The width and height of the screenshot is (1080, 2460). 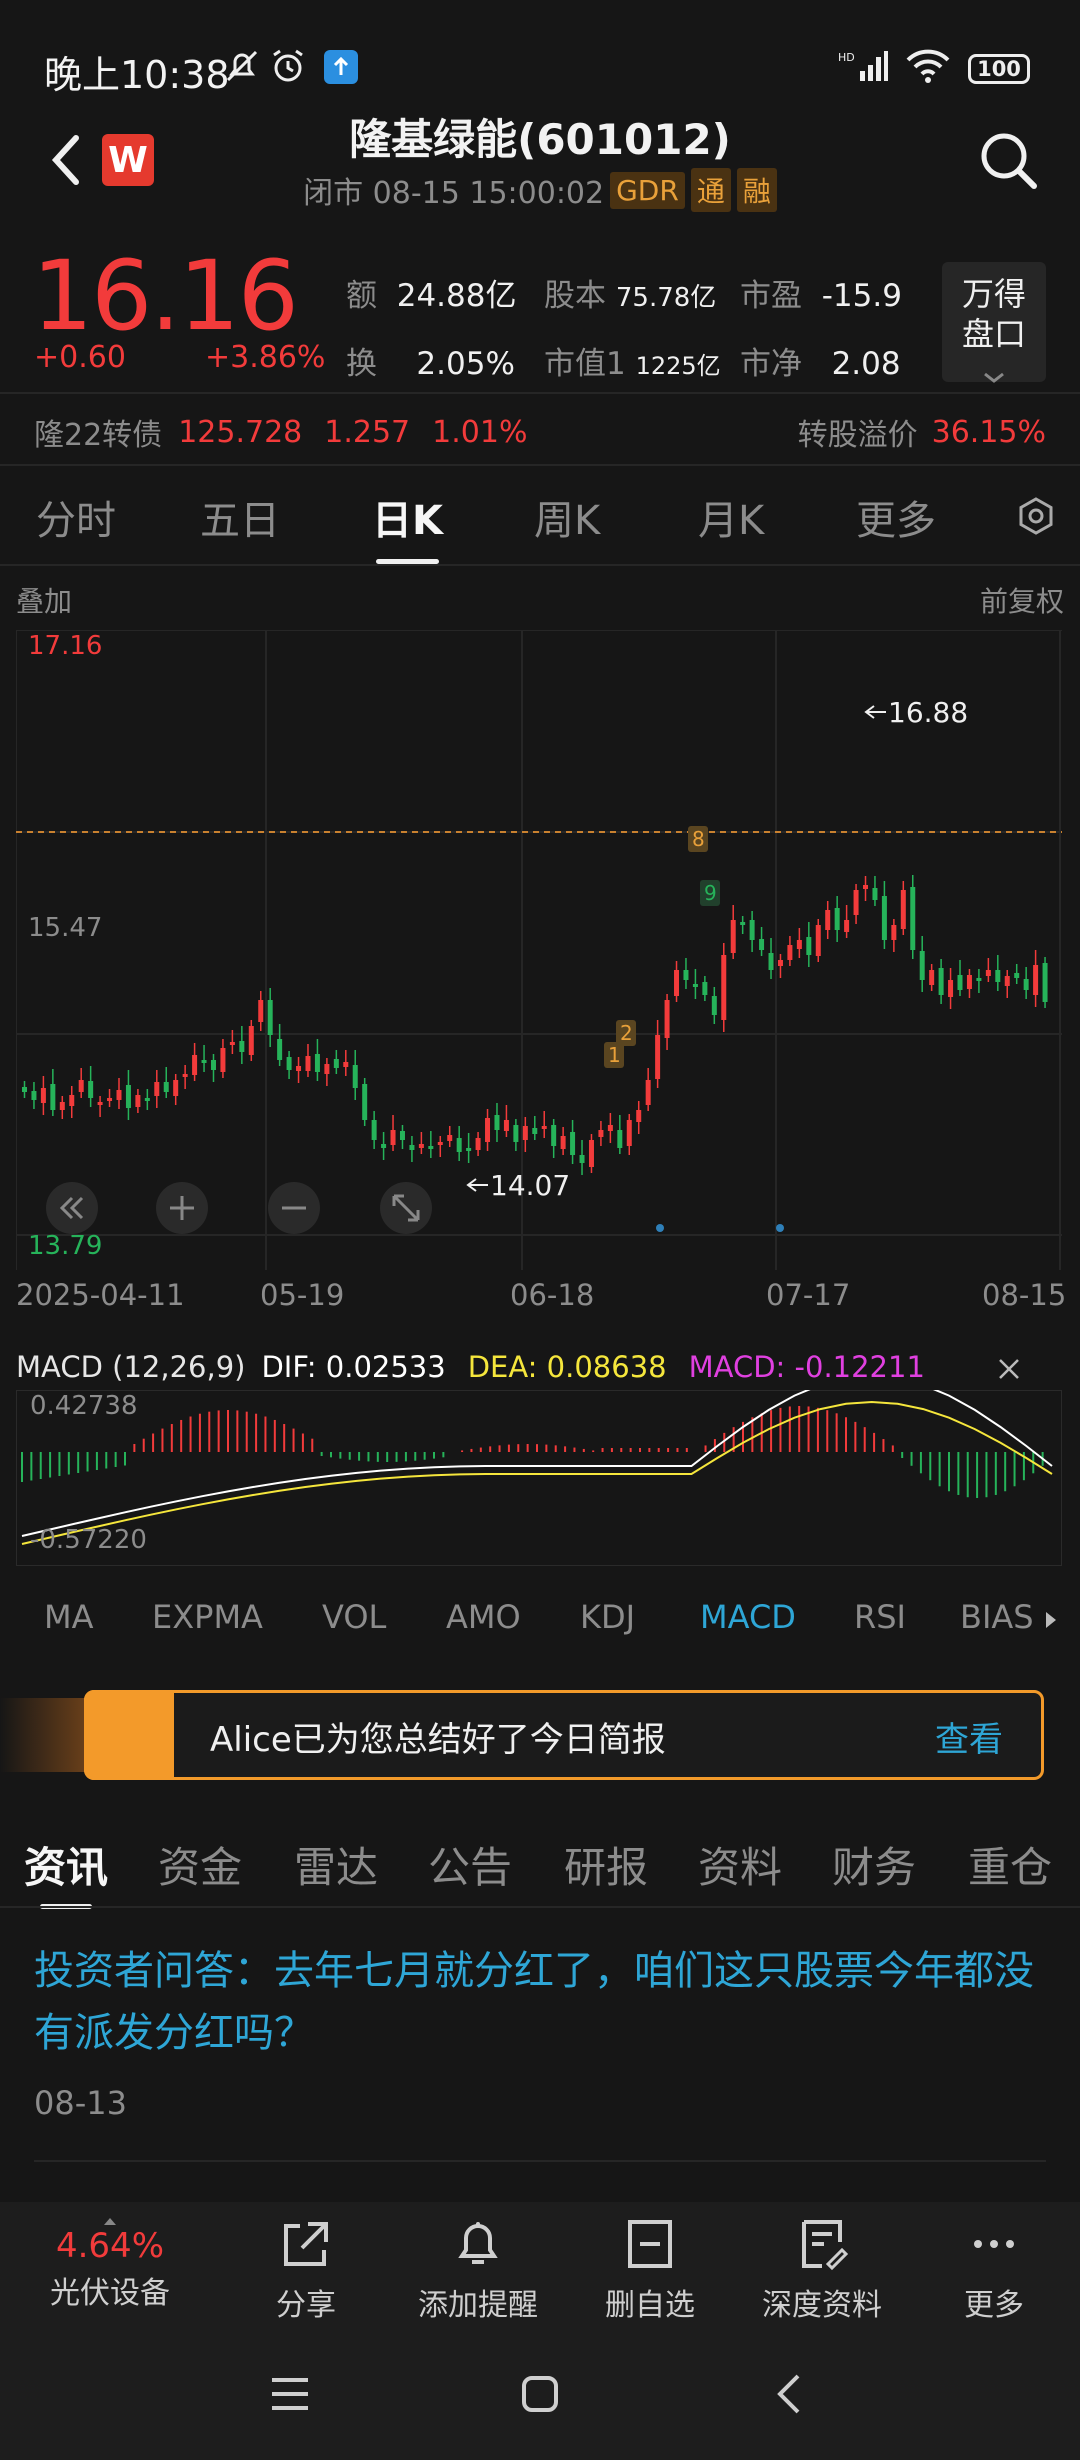 I want to click on wifi-icon, so click(x=928, y=69).